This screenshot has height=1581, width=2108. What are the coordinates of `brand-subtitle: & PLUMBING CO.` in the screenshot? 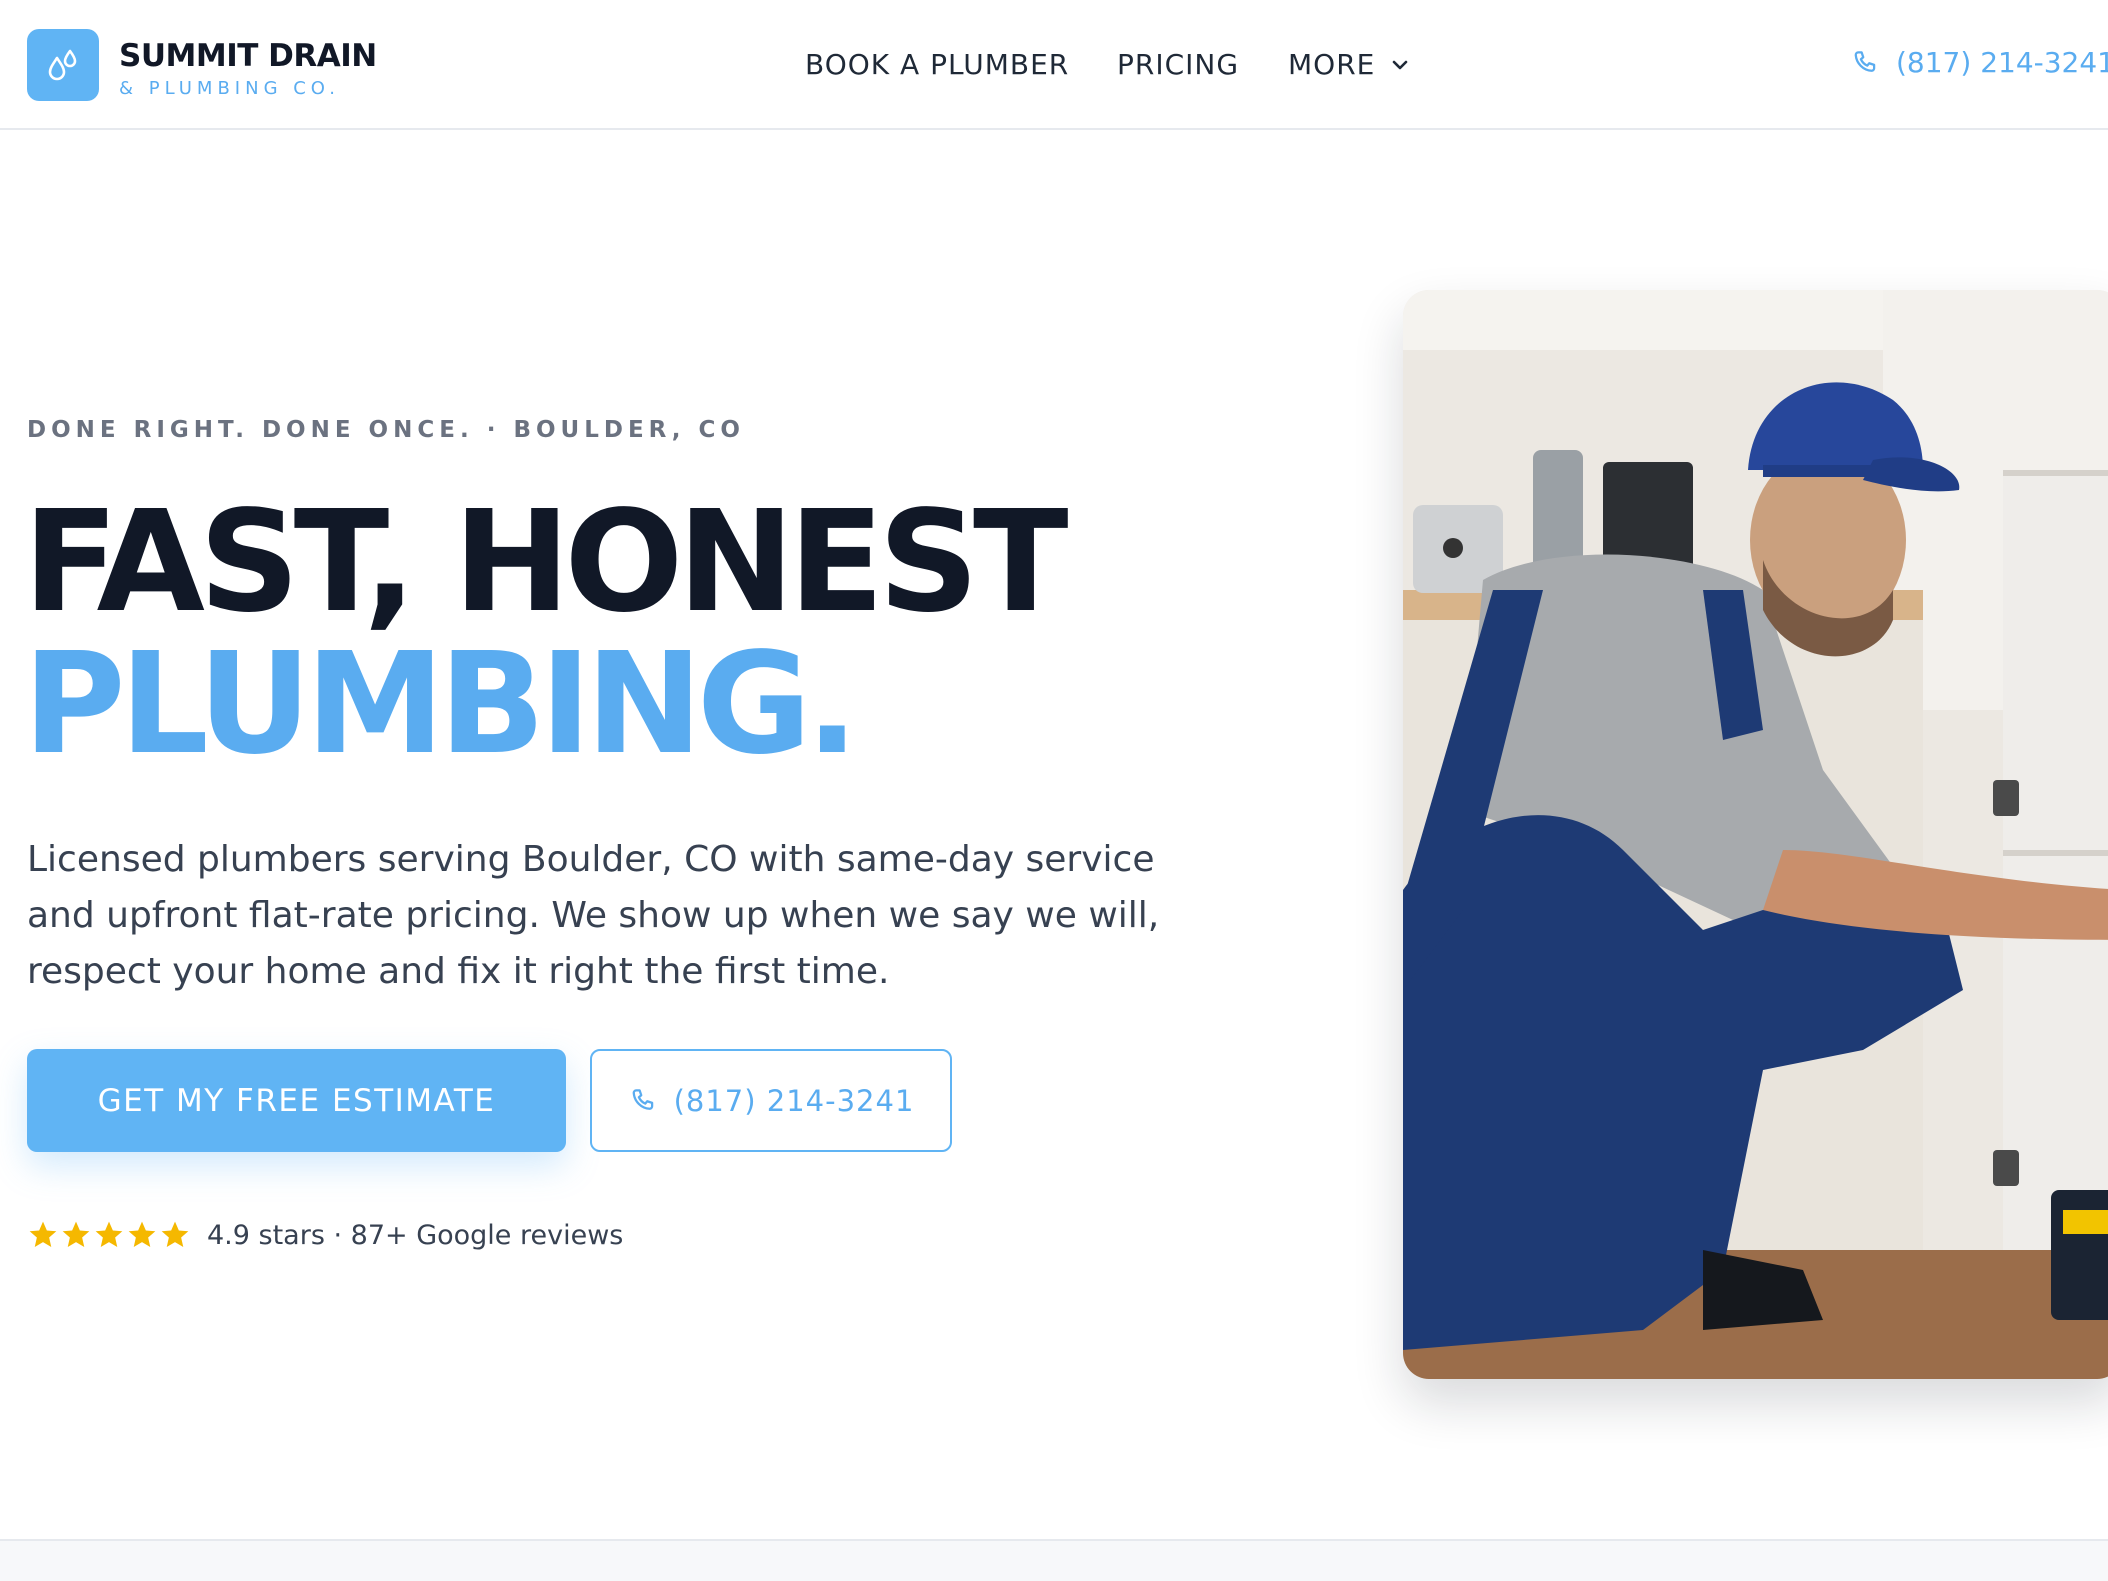 It's located at (229, 88).